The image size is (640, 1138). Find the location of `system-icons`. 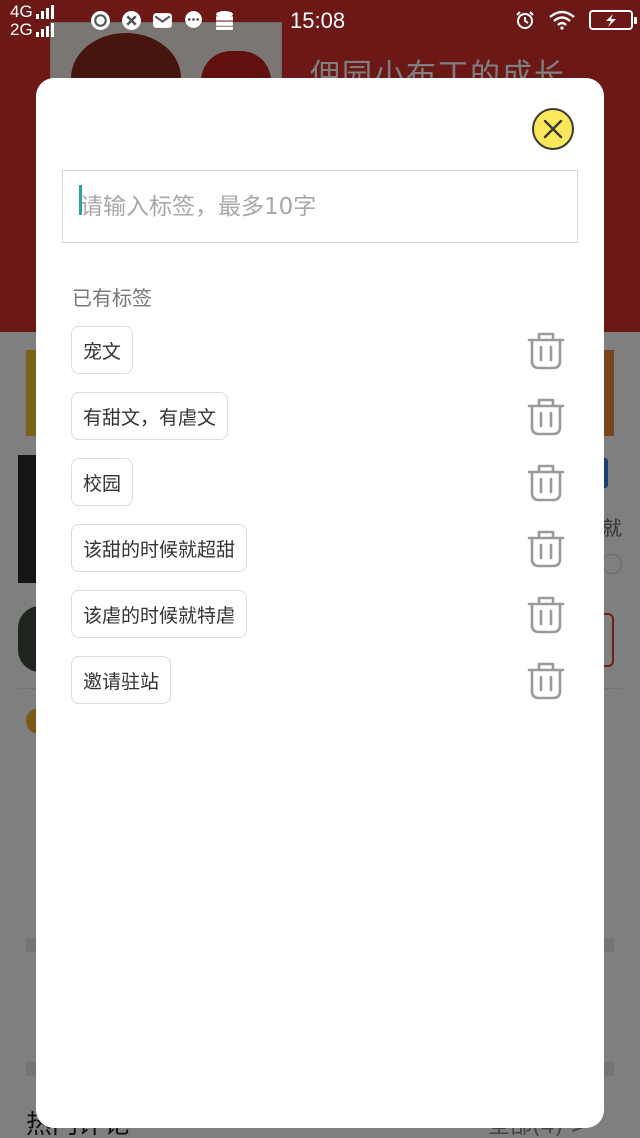

system-icons is located at coordinates (576, 20).